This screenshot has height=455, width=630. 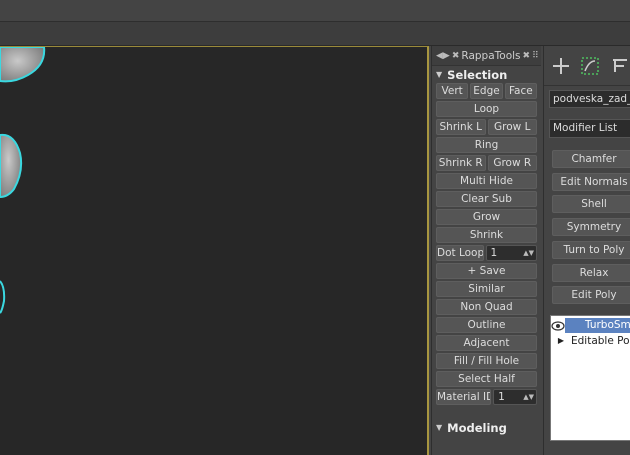 What do you see at coordinates (23, 65) in the screenshot?
I see `mesh-object-top` at bounding box center [23, 65].